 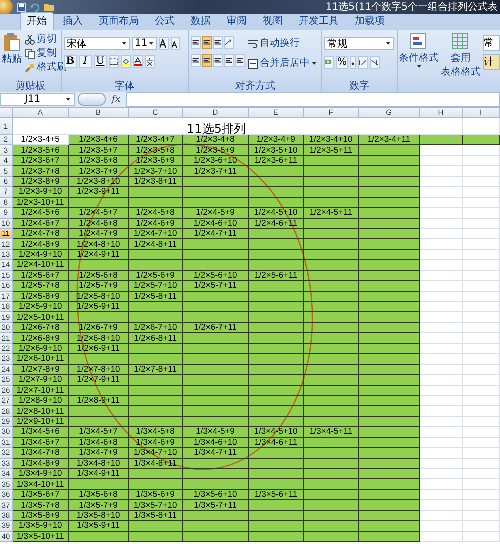 What do you see at coordinates (99, 370) in the screenshot?
I see `table-cell: 1/2×7-8+10` at bounding box center [99, 370].